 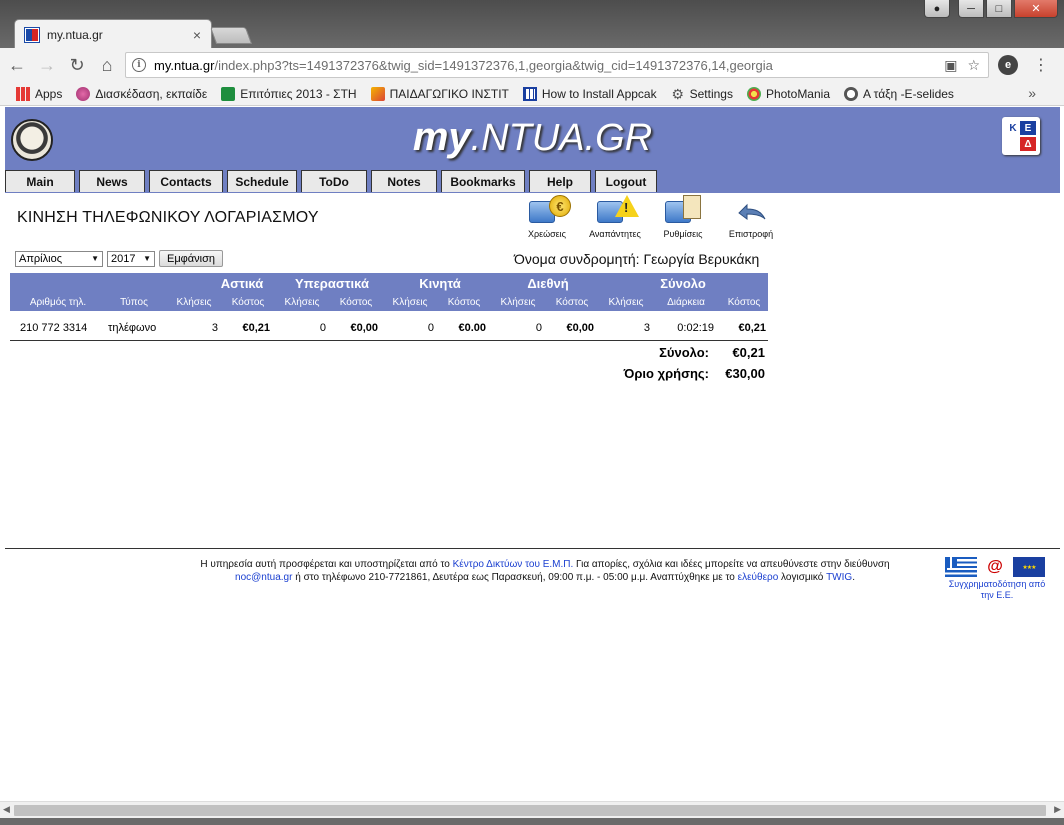 I want to click on scroll-right-icon: ▶, so click(x=1057, y=809).